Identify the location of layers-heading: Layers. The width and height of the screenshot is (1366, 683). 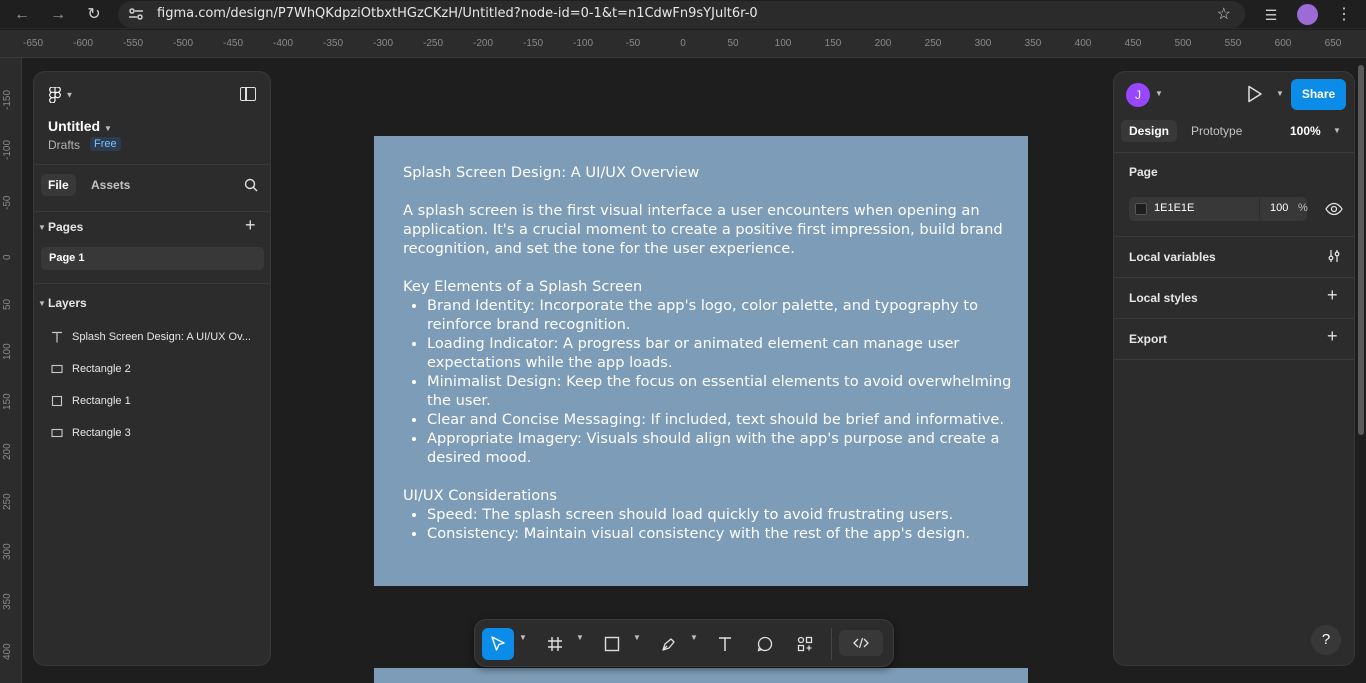
(67, 303).